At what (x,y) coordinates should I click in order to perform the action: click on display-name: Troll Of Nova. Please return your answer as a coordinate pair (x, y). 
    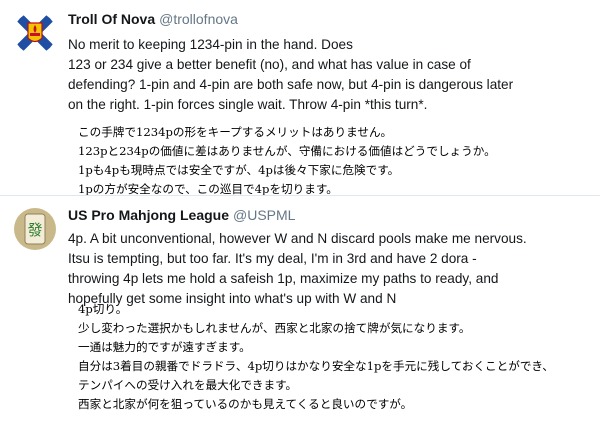
    Looking at the image, I should click on (111, 19).